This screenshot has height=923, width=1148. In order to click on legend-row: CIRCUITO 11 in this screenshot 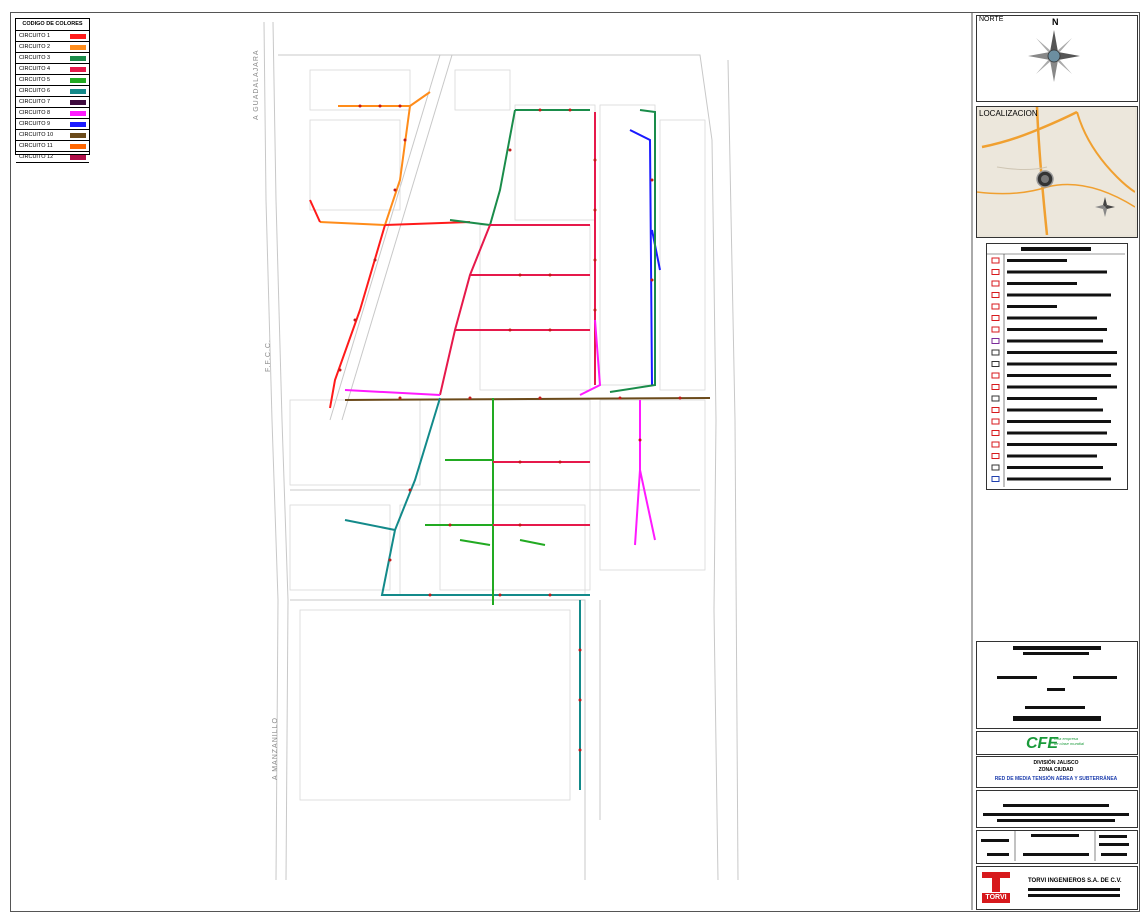, I will do `click(52, 146)`.